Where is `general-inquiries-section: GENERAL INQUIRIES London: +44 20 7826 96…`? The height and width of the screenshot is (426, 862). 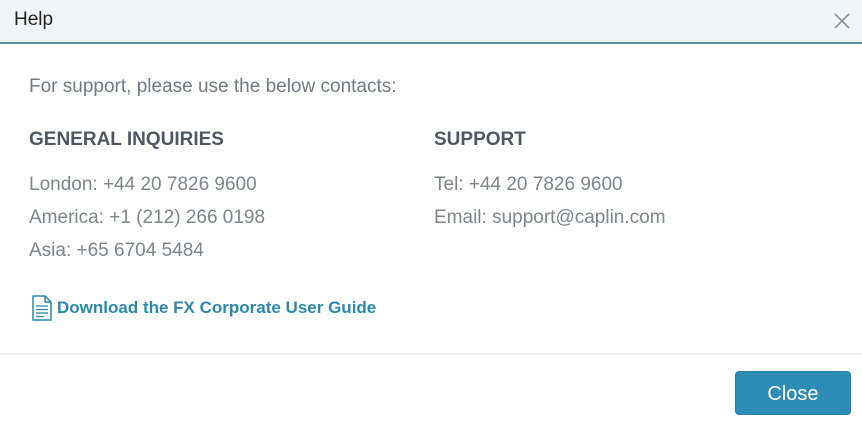
general-inquiries-section: GENERAL INQUIRIES London: +44 20 7826 96… is located at coordinates (147, 198).